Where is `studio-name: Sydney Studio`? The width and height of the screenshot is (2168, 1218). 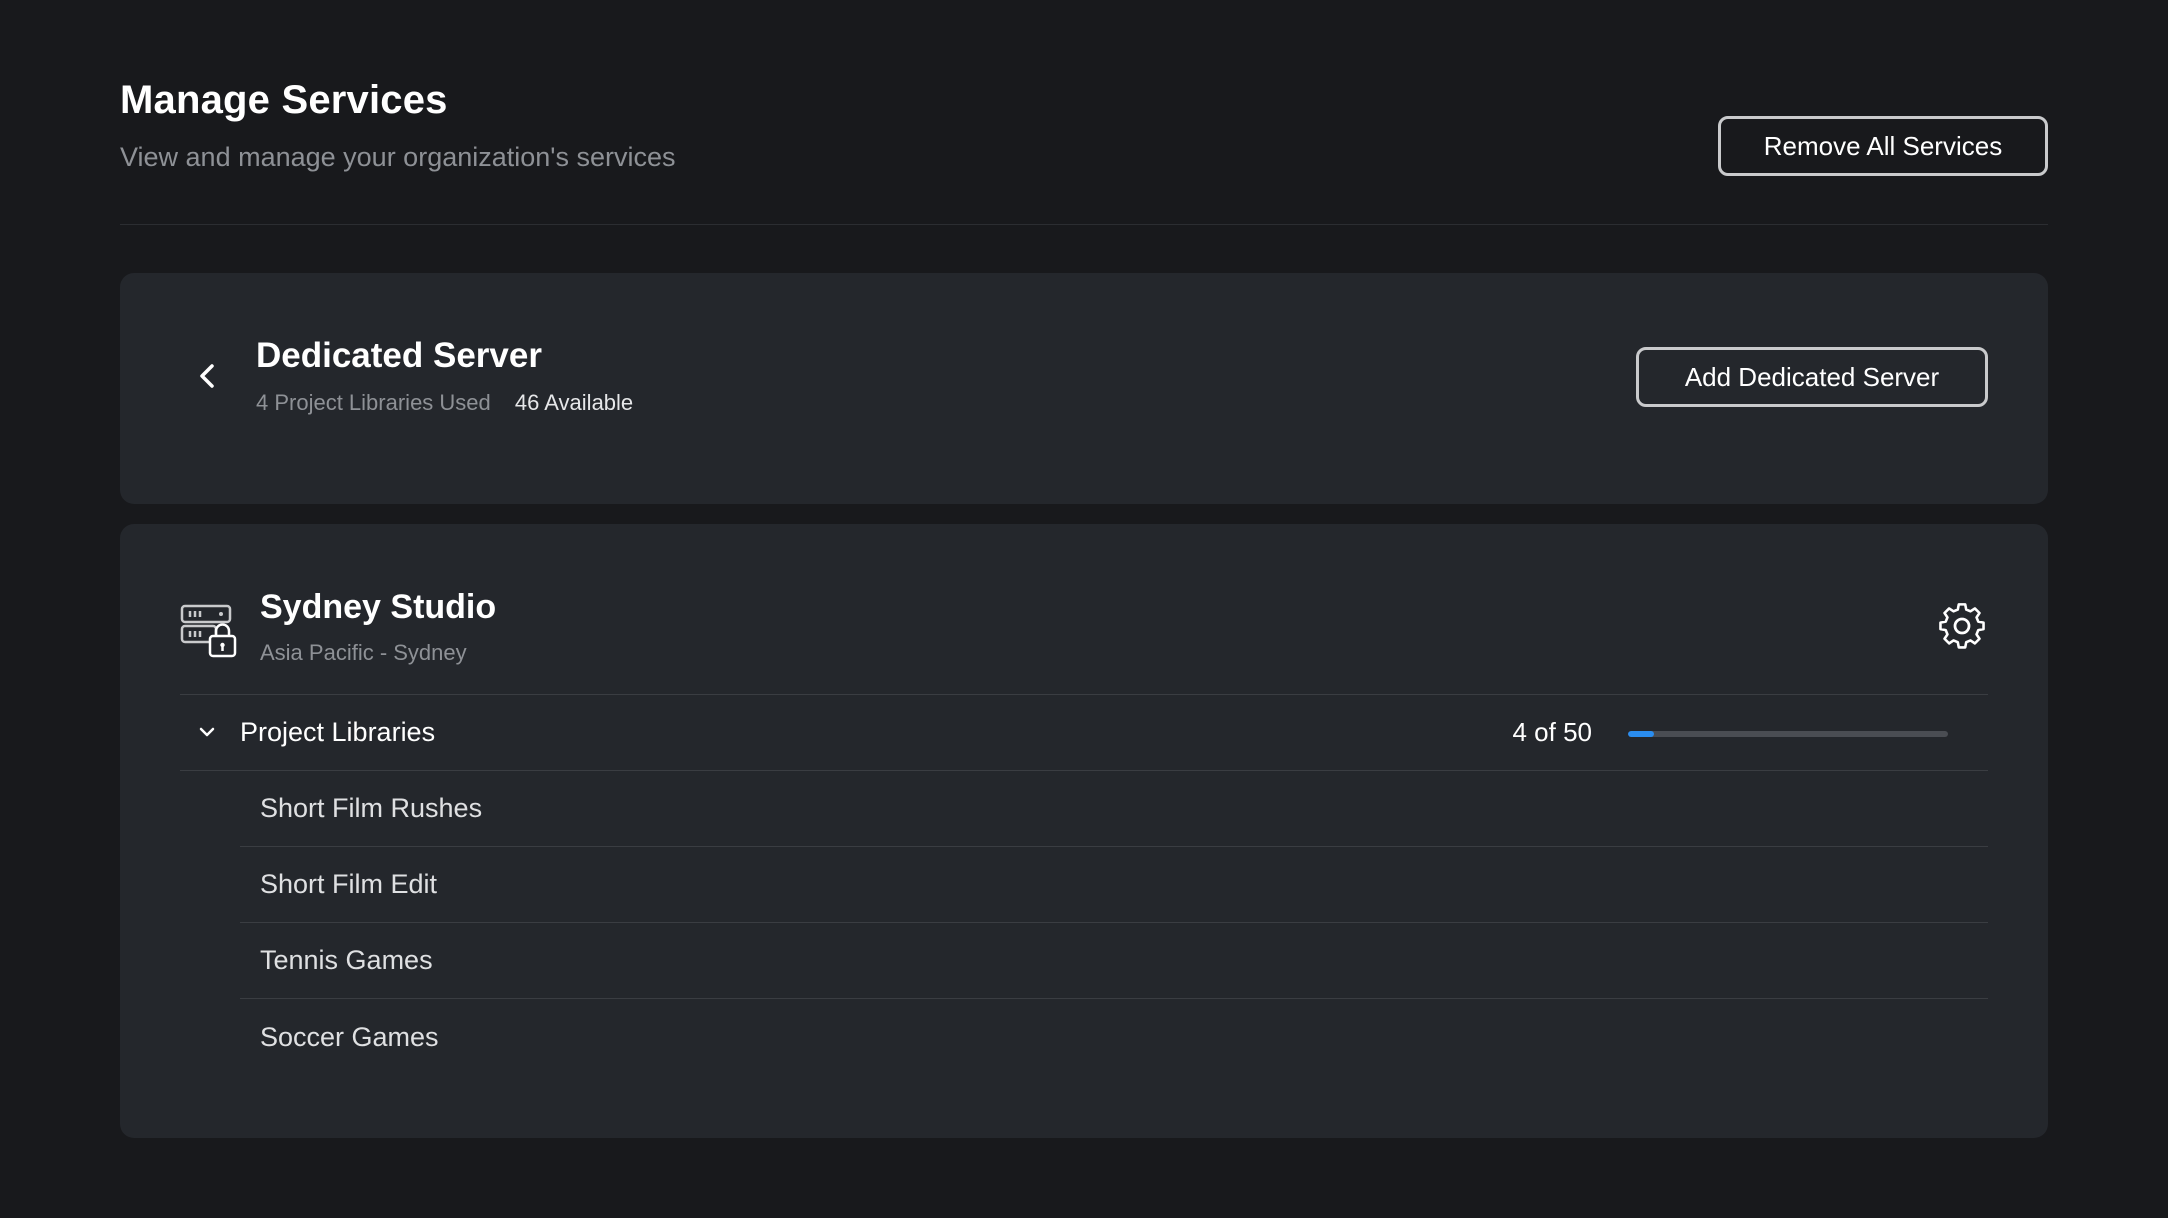 studio-name: Sydney Studio is located at coordinates (378, 607).